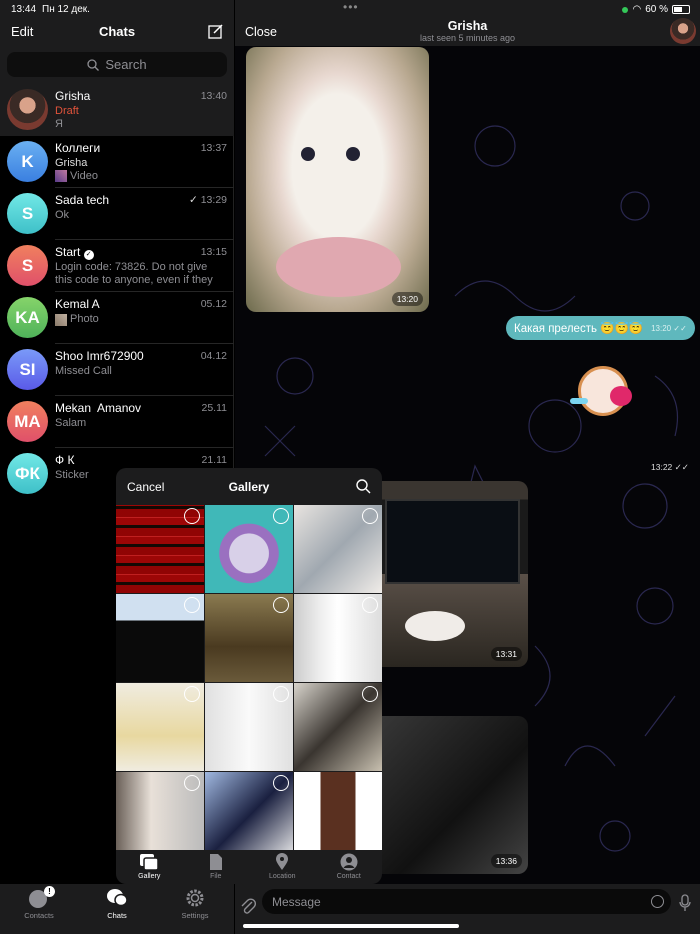 This screenshot has height=934, width=700. I want to click on avatar: ФК, so click(27, 473).